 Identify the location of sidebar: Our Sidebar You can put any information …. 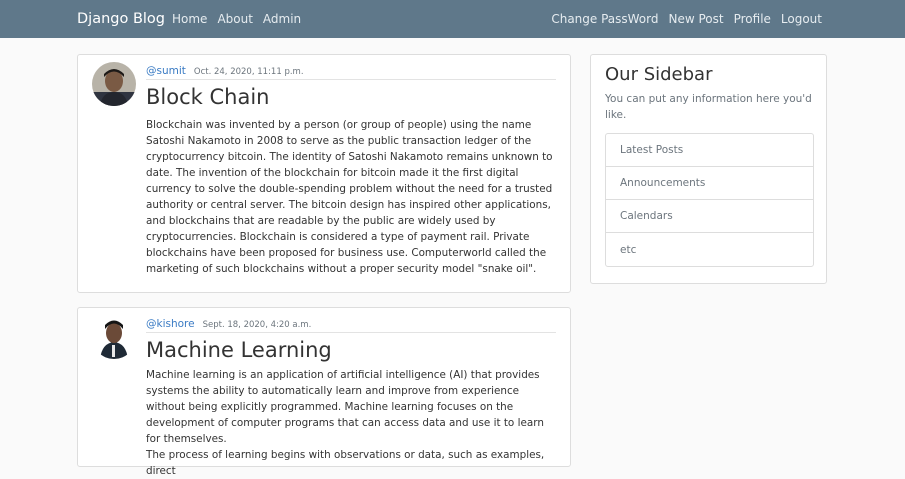
(708, 169).